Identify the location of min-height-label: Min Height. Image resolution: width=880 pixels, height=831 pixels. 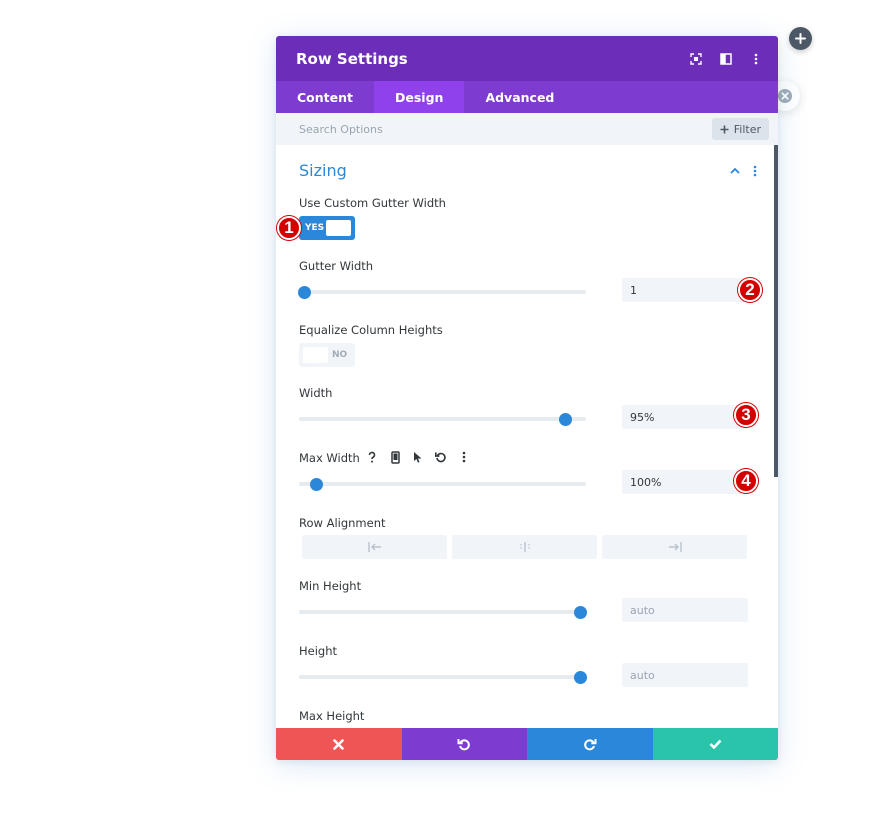
(330, 586).